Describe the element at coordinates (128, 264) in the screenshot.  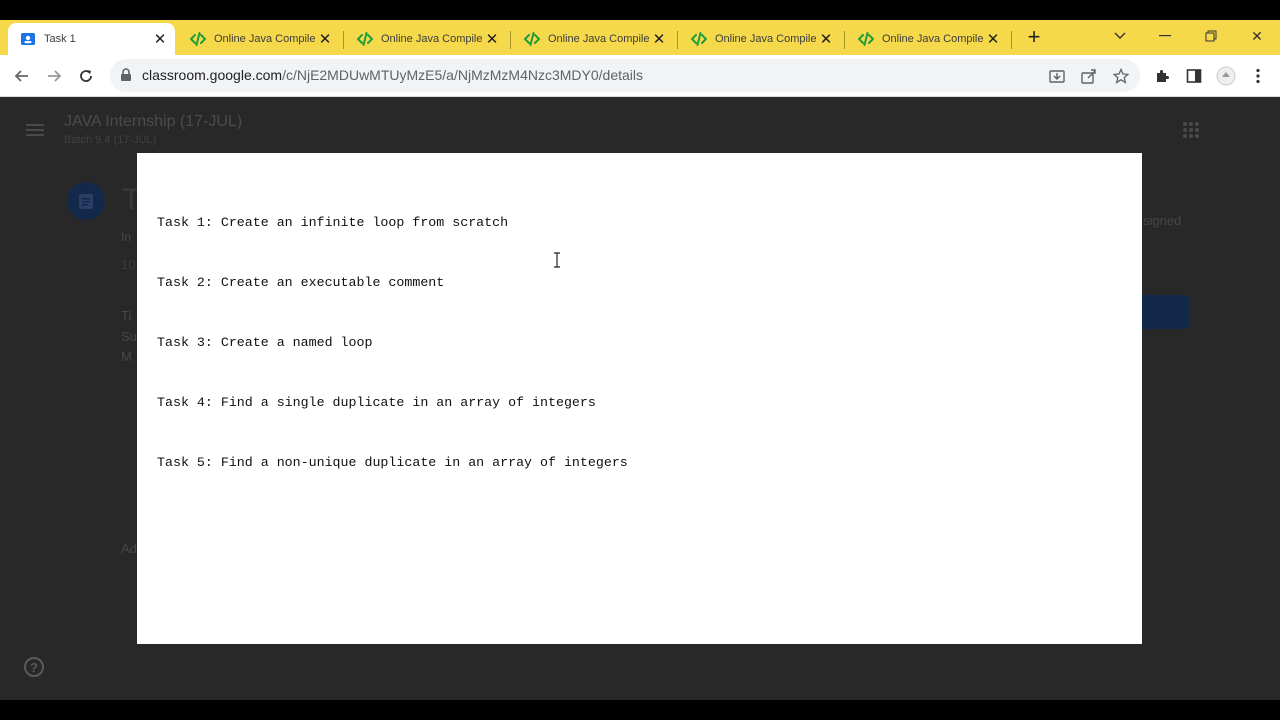
I see `bg-text-fragment: 10` at that location.